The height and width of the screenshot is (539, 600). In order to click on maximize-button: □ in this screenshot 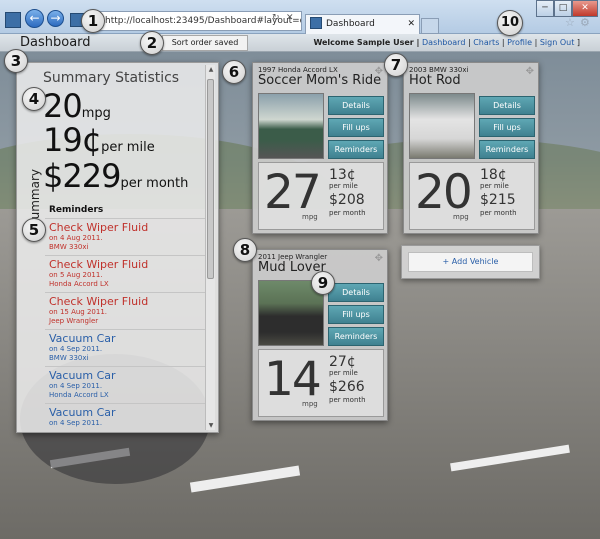, I will do `click(563, 8)`.